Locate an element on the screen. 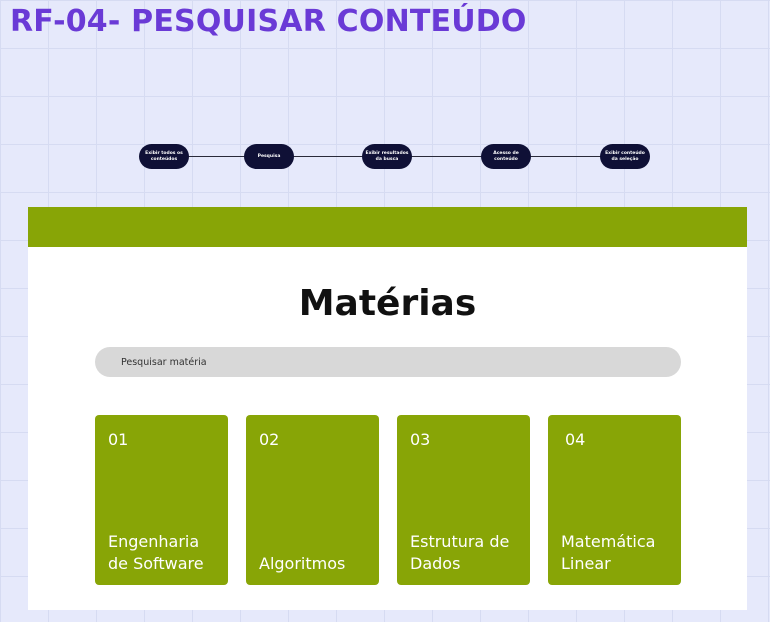  card-name: Algoritmos is located at coordinates (302, 563).